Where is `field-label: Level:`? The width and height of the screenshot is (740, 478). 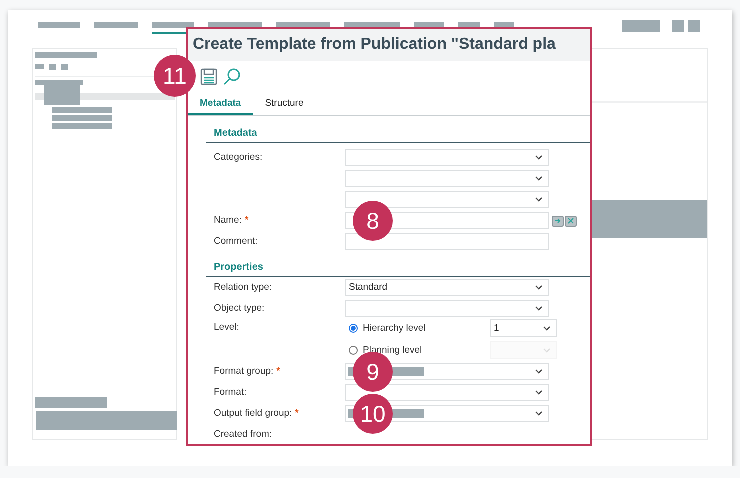
field-label: Level: is located at coordinates (227, 327).